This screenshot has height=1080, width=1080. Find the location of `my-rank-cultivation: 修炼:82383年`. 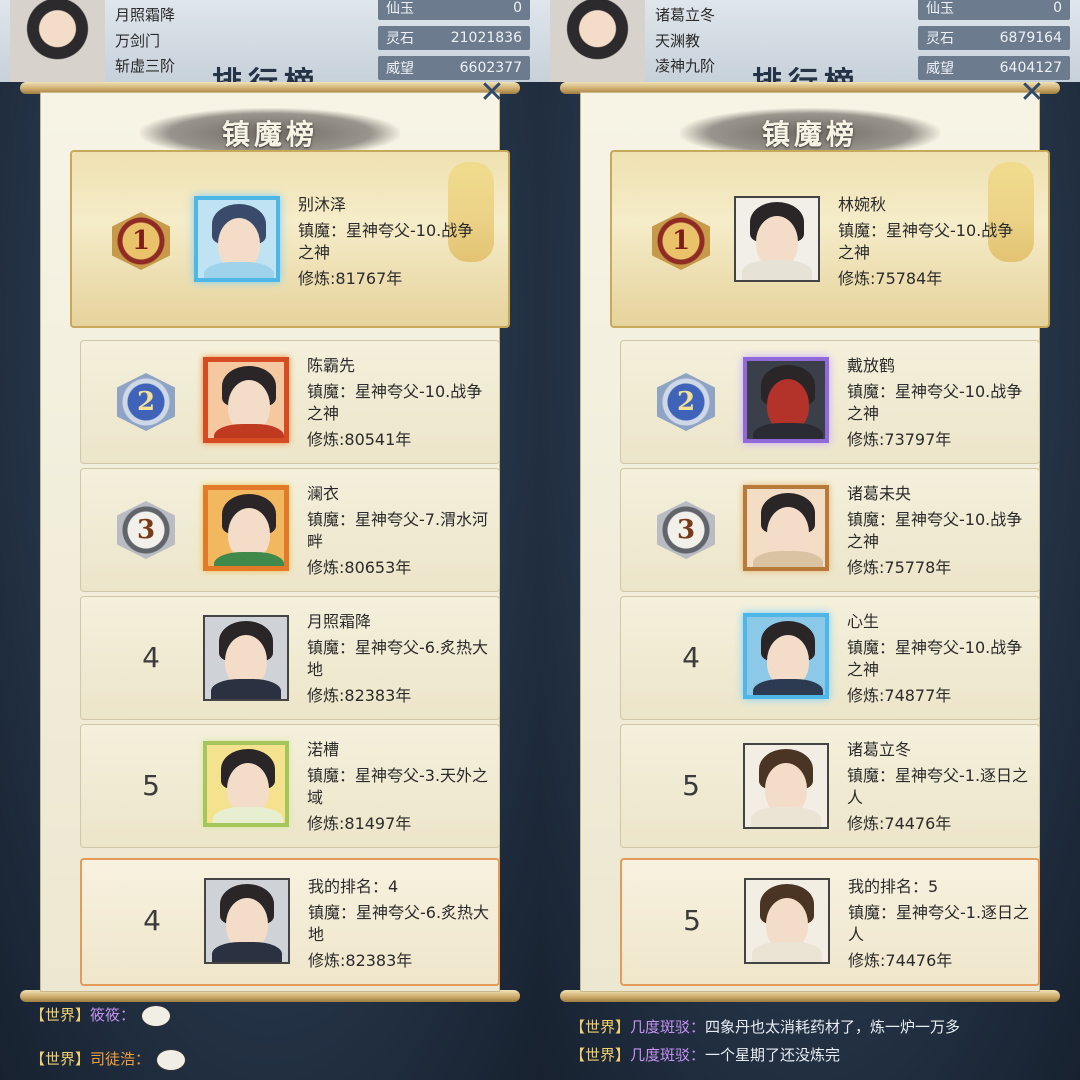

my-rank-cultivation: 修炼:82383年 is located at coordinates (360, 960).